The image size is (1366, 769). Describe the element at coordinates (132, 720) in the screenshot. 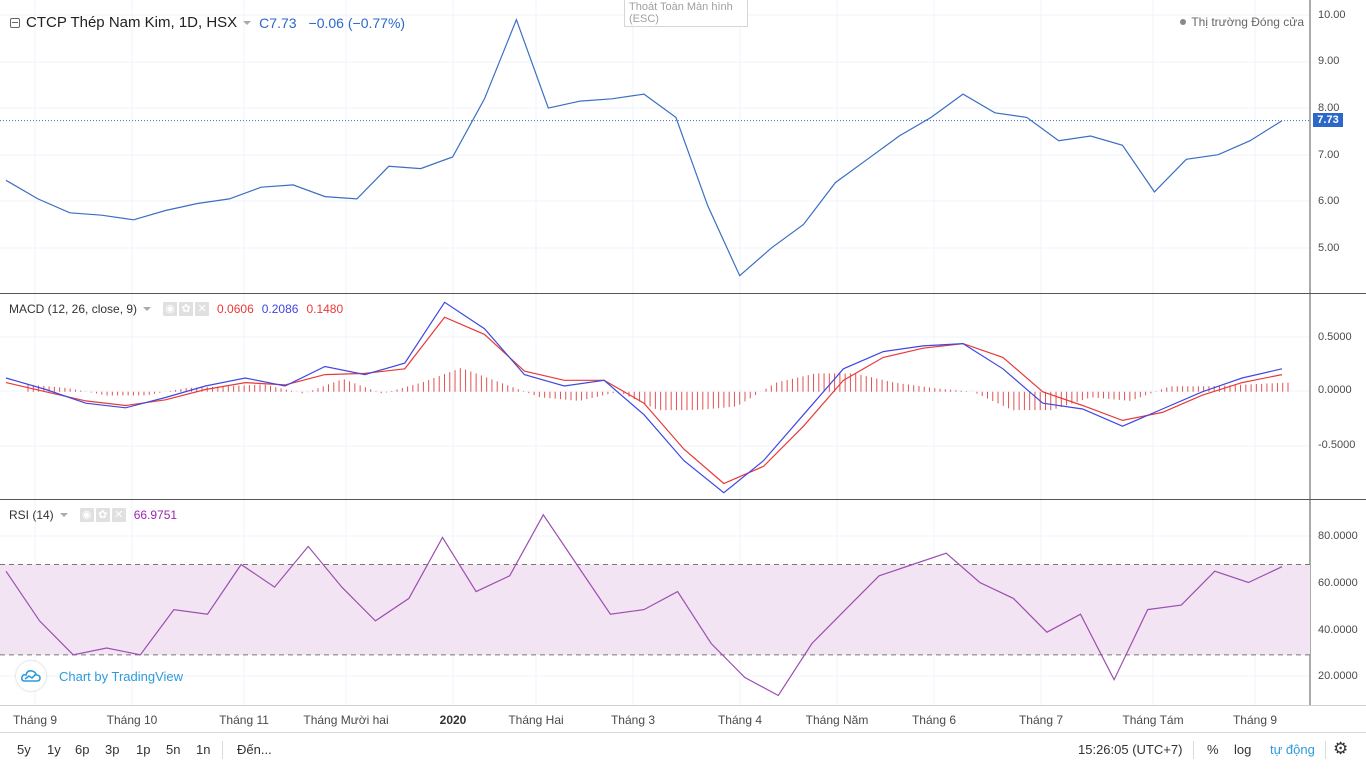

I see `time-axis-label: Tháng 10` at that location.